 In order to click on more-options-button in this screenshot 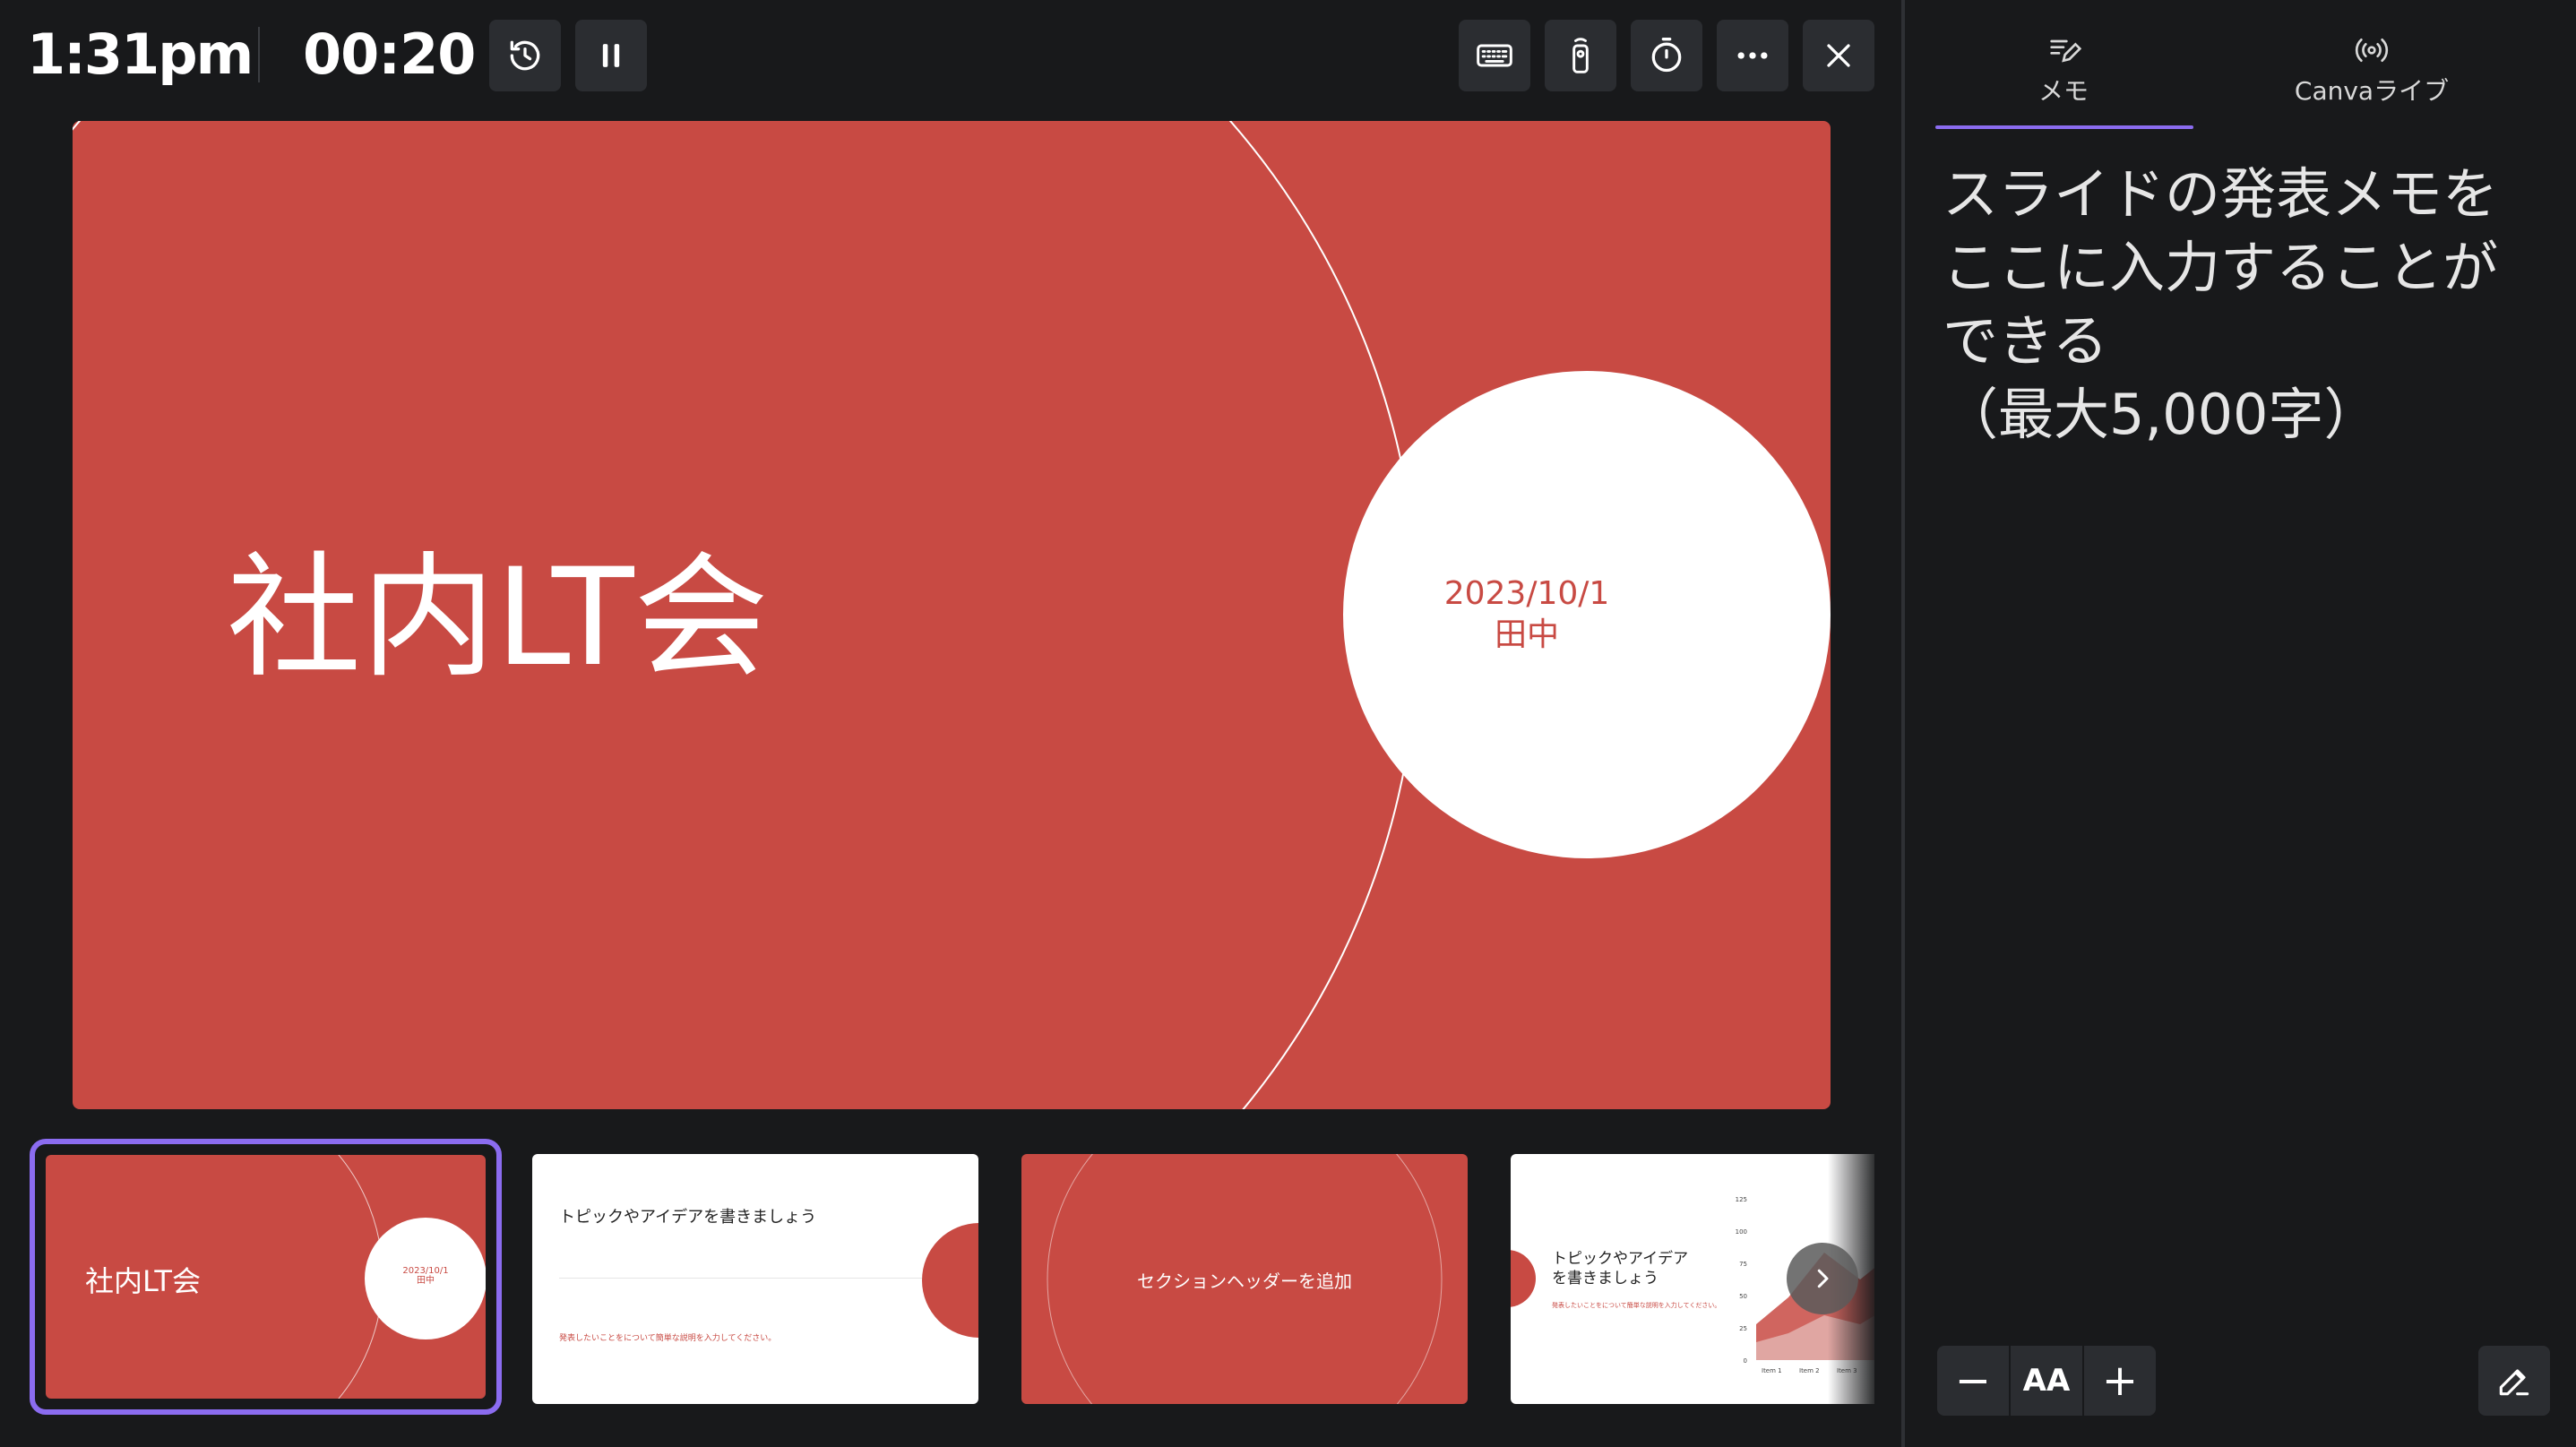, I will do `click(1753, 56)`.